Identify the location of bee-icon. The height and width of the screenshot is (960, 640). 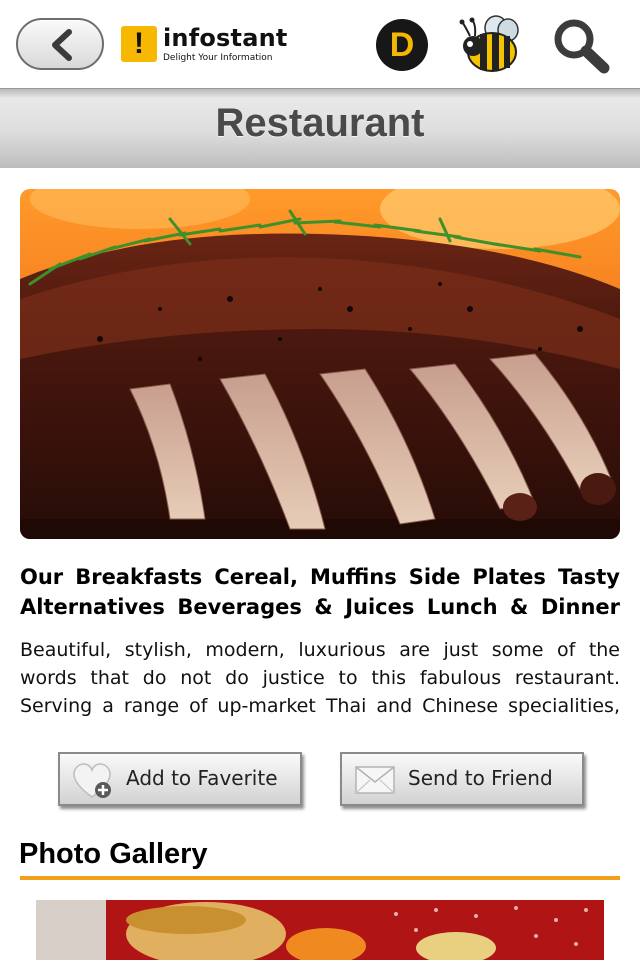
(489, 43).